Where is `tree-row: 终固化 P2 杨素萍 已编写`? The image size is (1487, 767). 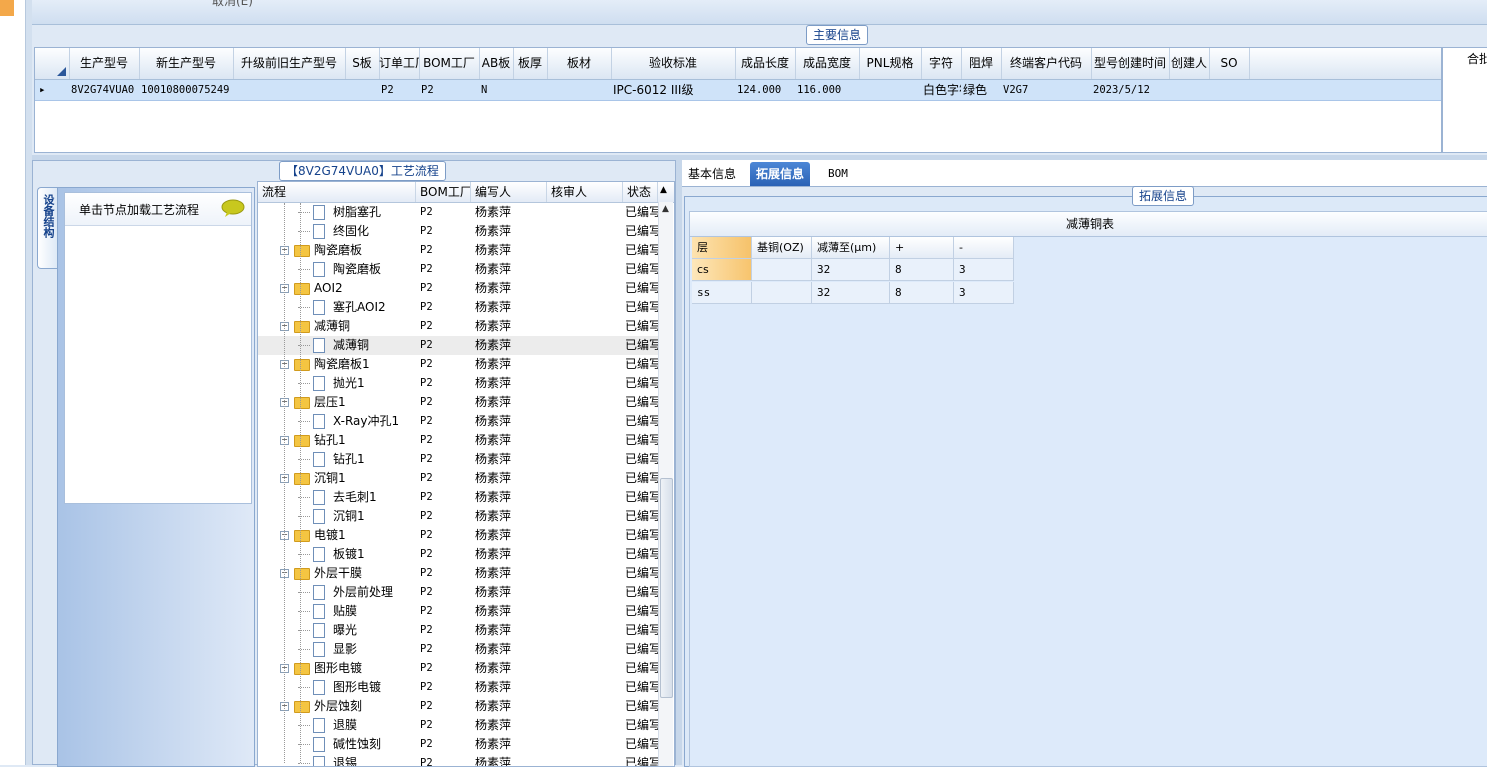
tree-row: 终固化 P2 杨素萍 已编写 is located at coordinates (458, 231).